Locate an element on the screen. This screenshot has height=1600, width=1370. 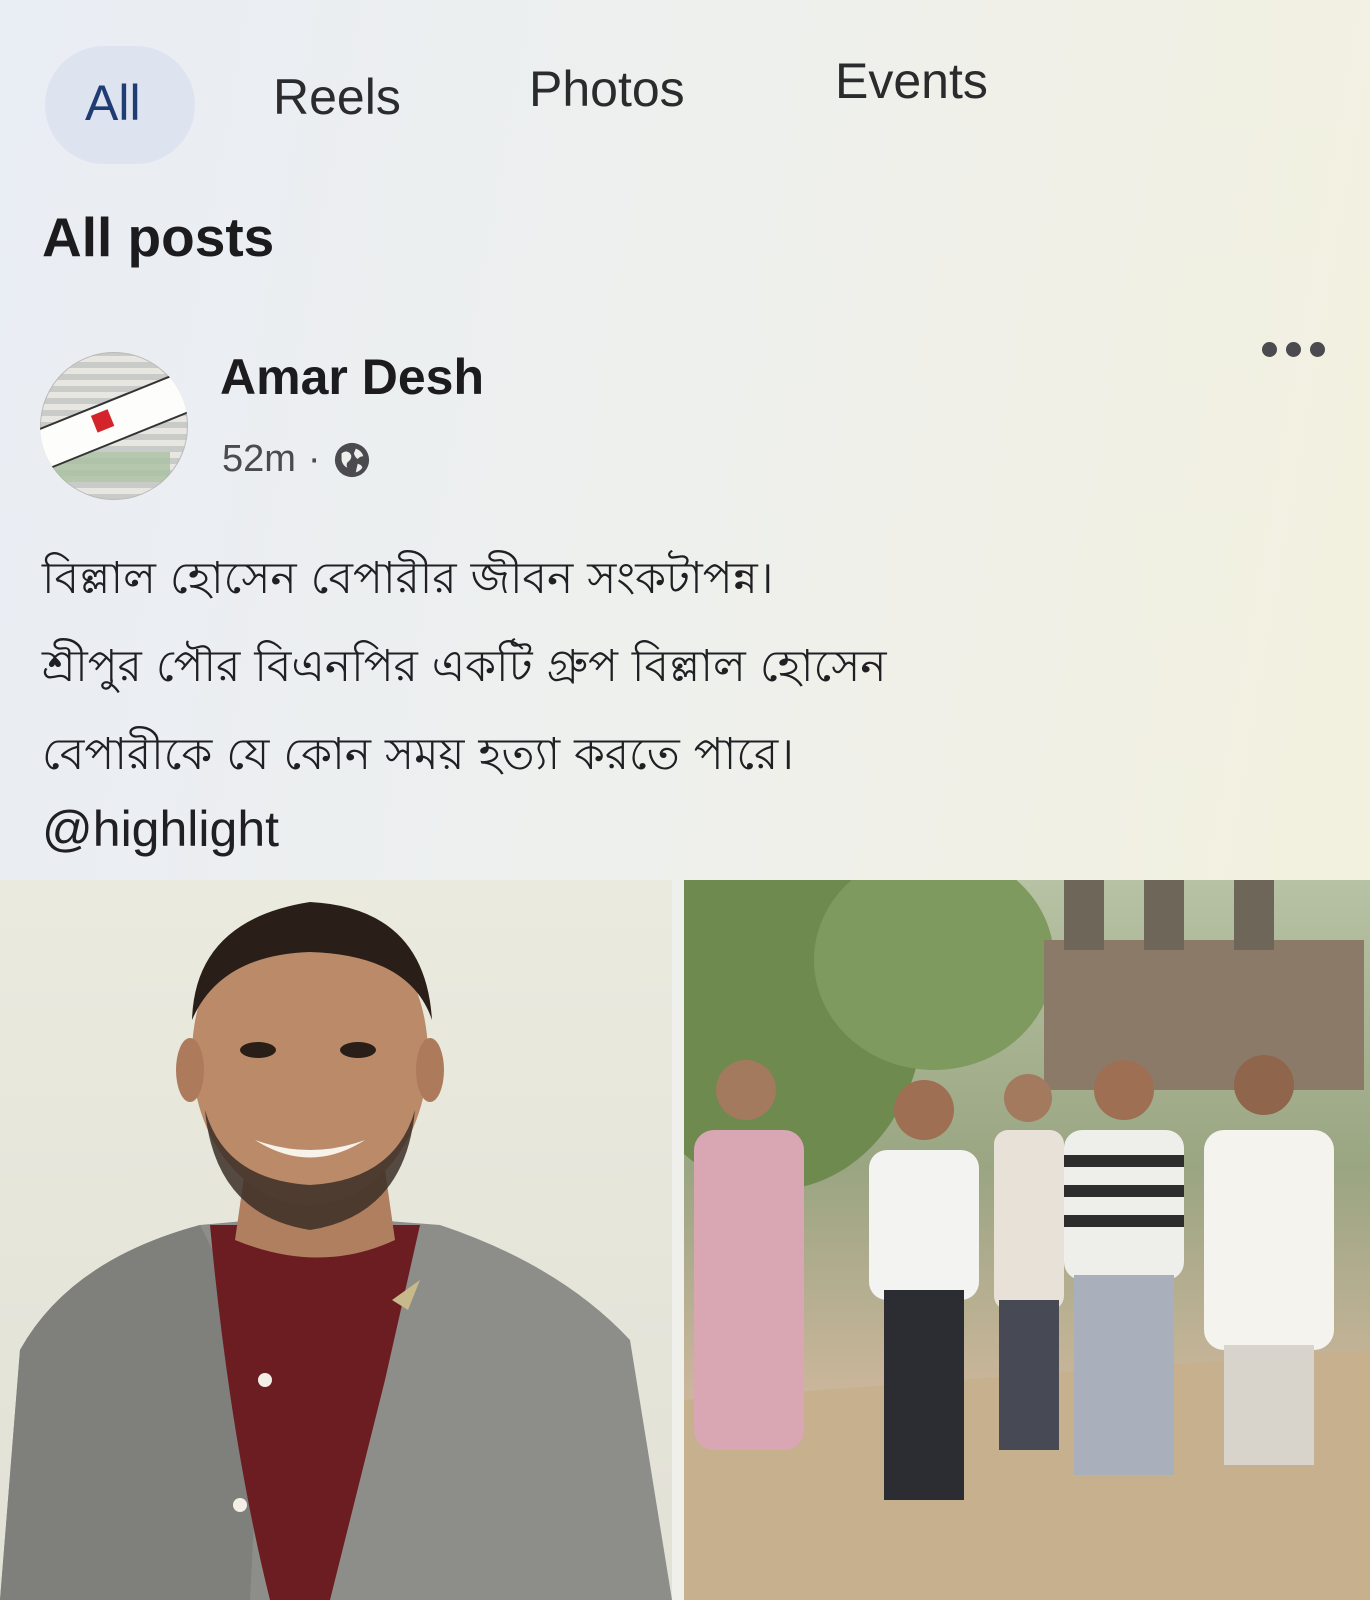
highlight-mention: @highlight is located at coordinates (160, 829).